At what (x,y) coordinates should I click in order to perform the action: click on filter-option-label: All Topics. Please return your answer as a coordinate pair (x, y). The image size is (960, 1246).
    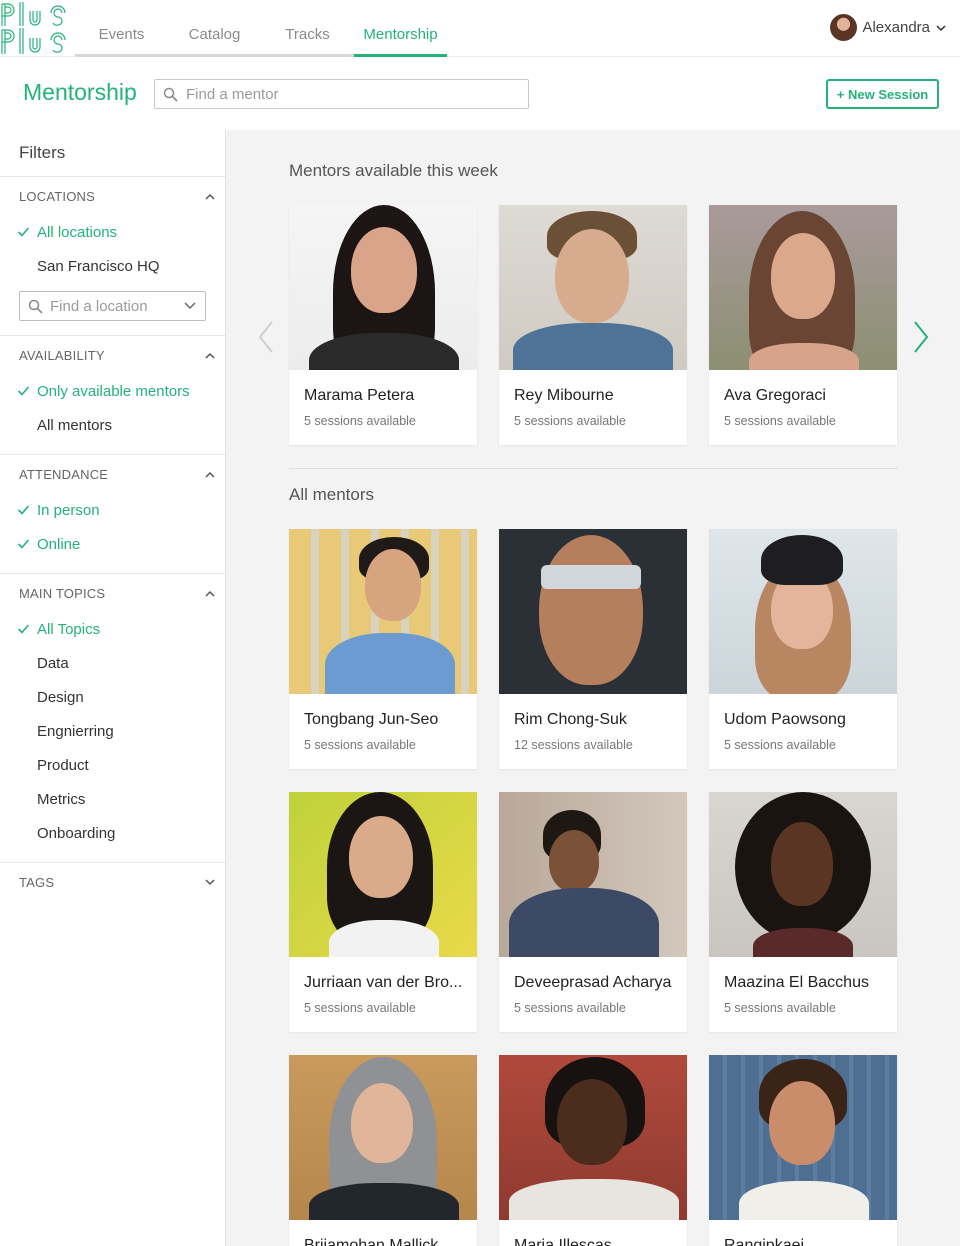
    Looking at the image, I should click on (69, 629).